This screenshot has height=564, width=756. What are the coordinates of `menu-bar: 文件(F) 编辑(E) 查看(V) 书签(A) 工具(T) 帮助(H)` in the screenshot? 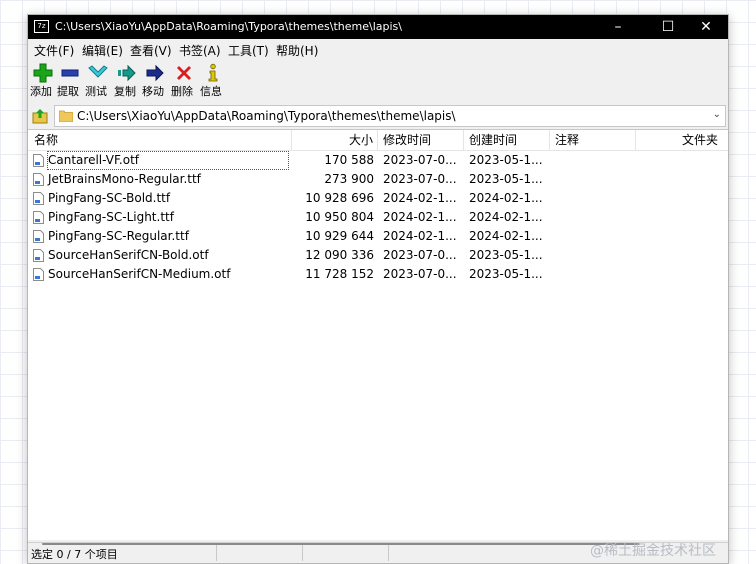 It's located at (378, 49).